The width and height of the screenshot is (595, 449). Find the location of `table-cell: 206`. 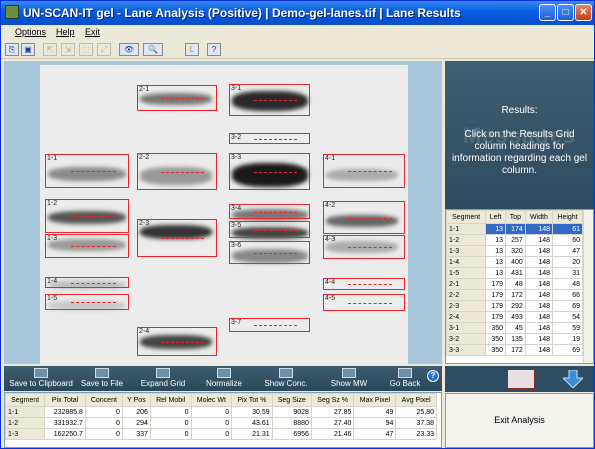

table-cell: 206 is located at coordinates (136, 412).